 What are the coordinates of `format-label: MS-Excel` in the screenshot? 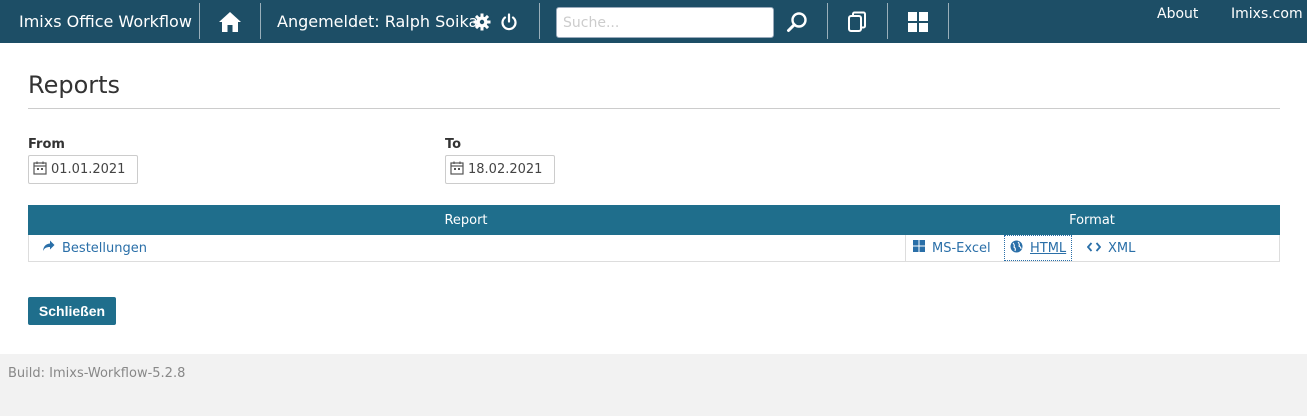 It's located at (961, 248).